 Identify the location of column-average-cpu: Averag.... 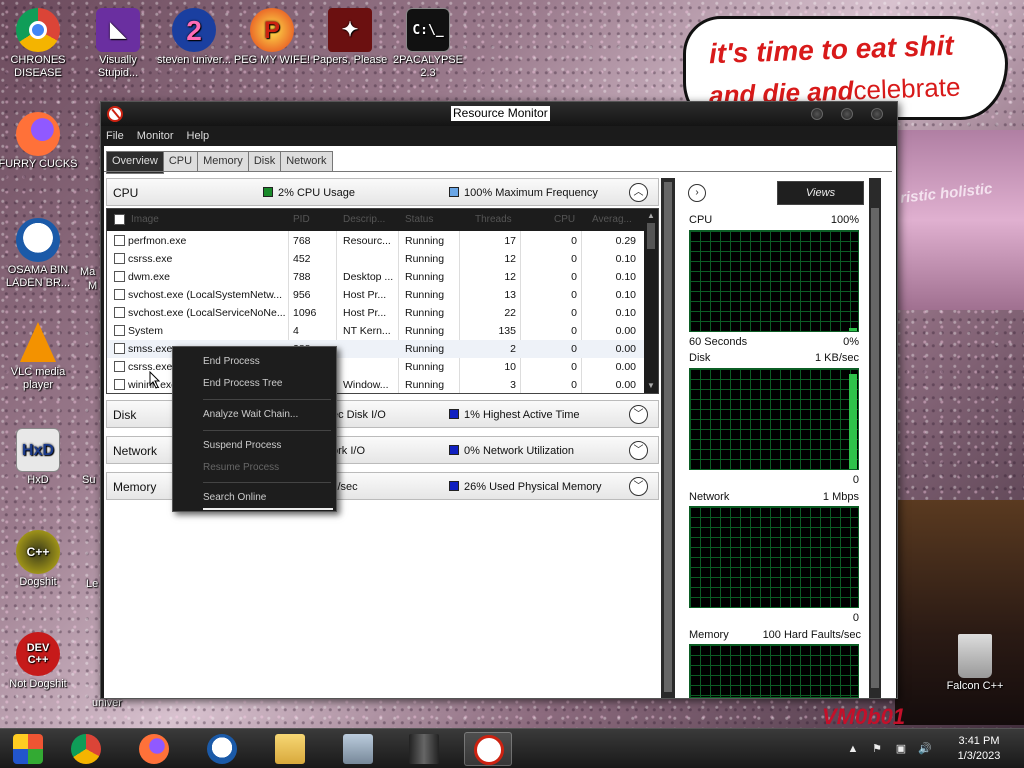
(612, 219).